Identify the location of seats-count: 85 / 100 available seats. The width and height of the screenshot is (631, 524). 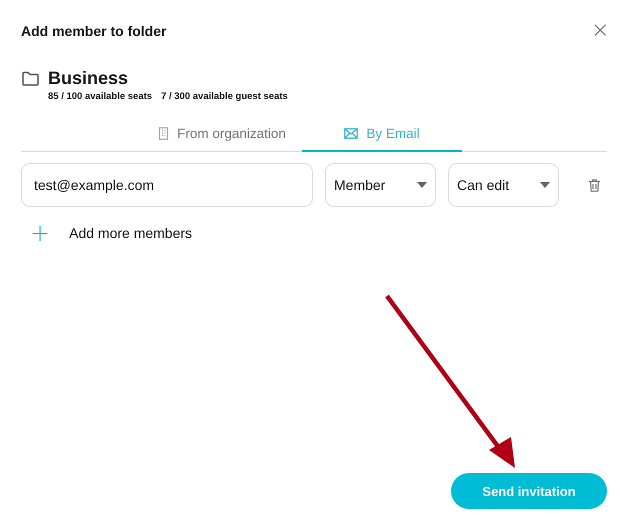
(100, 96).